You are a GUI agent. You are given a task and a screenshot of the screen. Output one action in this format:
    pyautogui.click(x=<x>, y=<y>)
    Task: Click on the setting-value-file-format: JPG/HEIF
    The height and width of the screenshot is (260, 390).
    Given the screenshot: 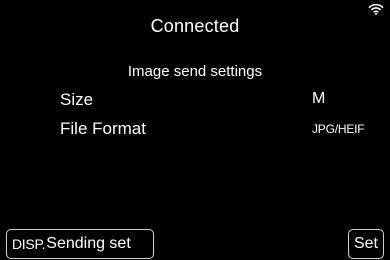 What is the action you would take?
    pyautogui.click(x=338, y=129)
    